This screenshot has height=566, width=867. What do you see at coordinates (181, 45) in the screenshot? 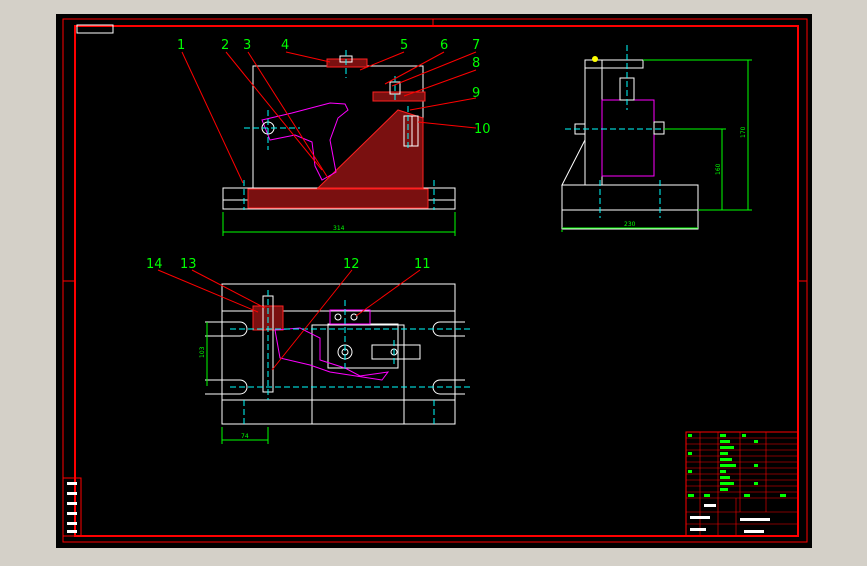
I see `balloon-1: 1` at bounding box center [181, 45].